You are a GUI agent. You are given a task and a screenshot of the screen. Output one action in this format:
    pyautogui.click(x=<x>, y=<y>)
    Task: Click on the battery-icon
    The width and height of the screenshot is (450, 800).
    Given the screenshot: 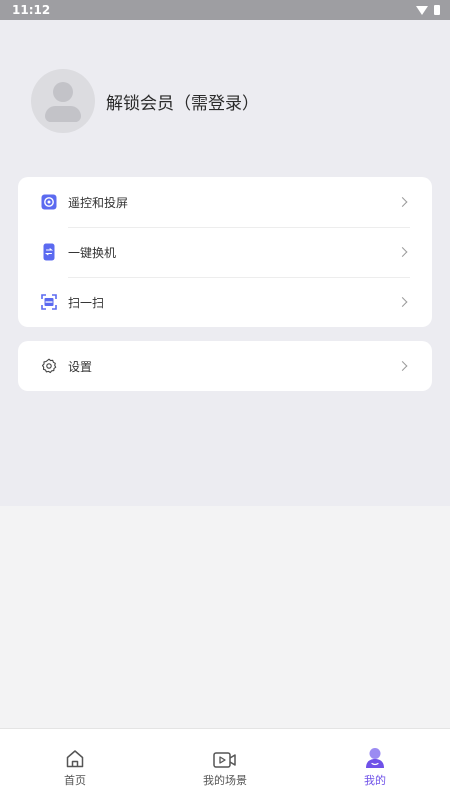 What is the action you would take?
    pyautogui.click(x=437, y=10)
    